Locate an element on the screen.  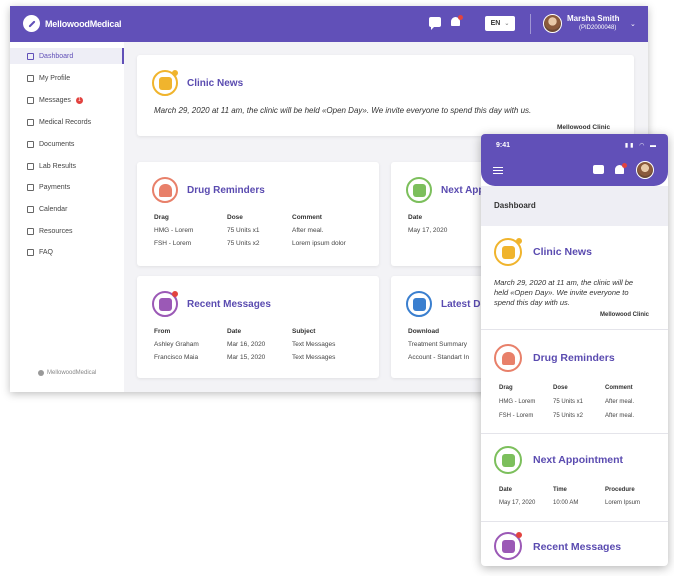
sidebar-item-profile: My Profile is located at coordinates (67, 78).